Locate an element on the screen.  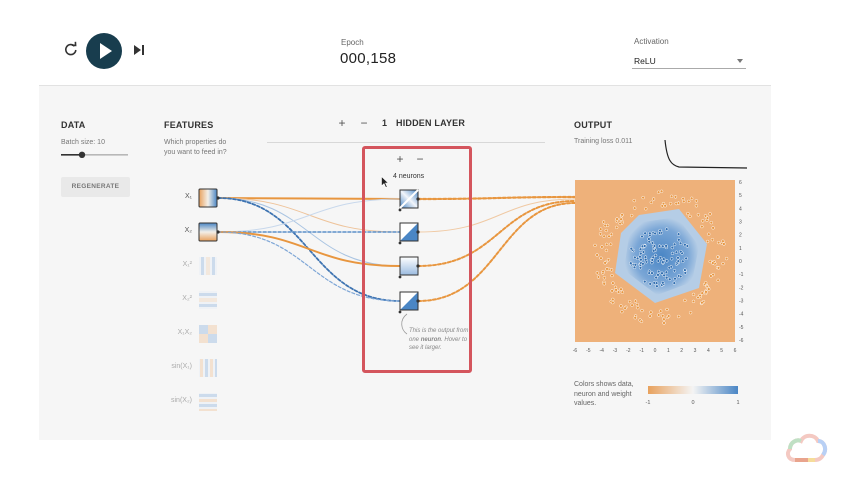
add-neuron-button: + is located at coordinates (400, 160).